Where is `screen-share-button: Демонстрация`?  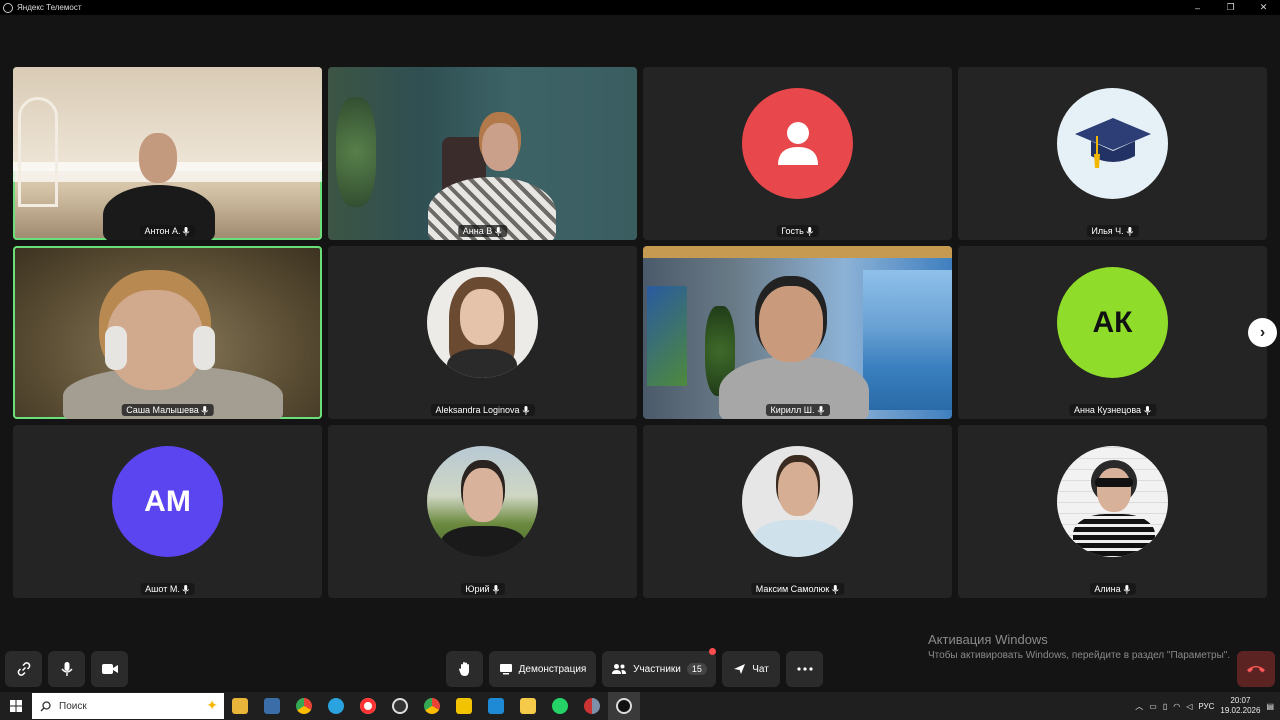 screen-share-button: Демонстрация is located at coordinates (542, 669).